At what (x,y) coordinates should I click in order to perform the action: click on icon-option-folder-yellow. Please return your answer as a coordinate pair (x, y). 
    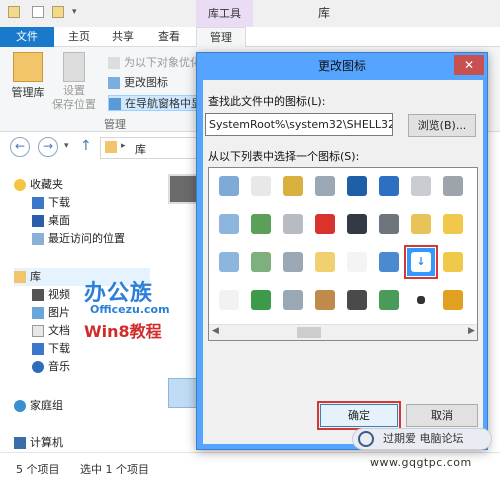
    Looking at the image, I should click on (453, 224).